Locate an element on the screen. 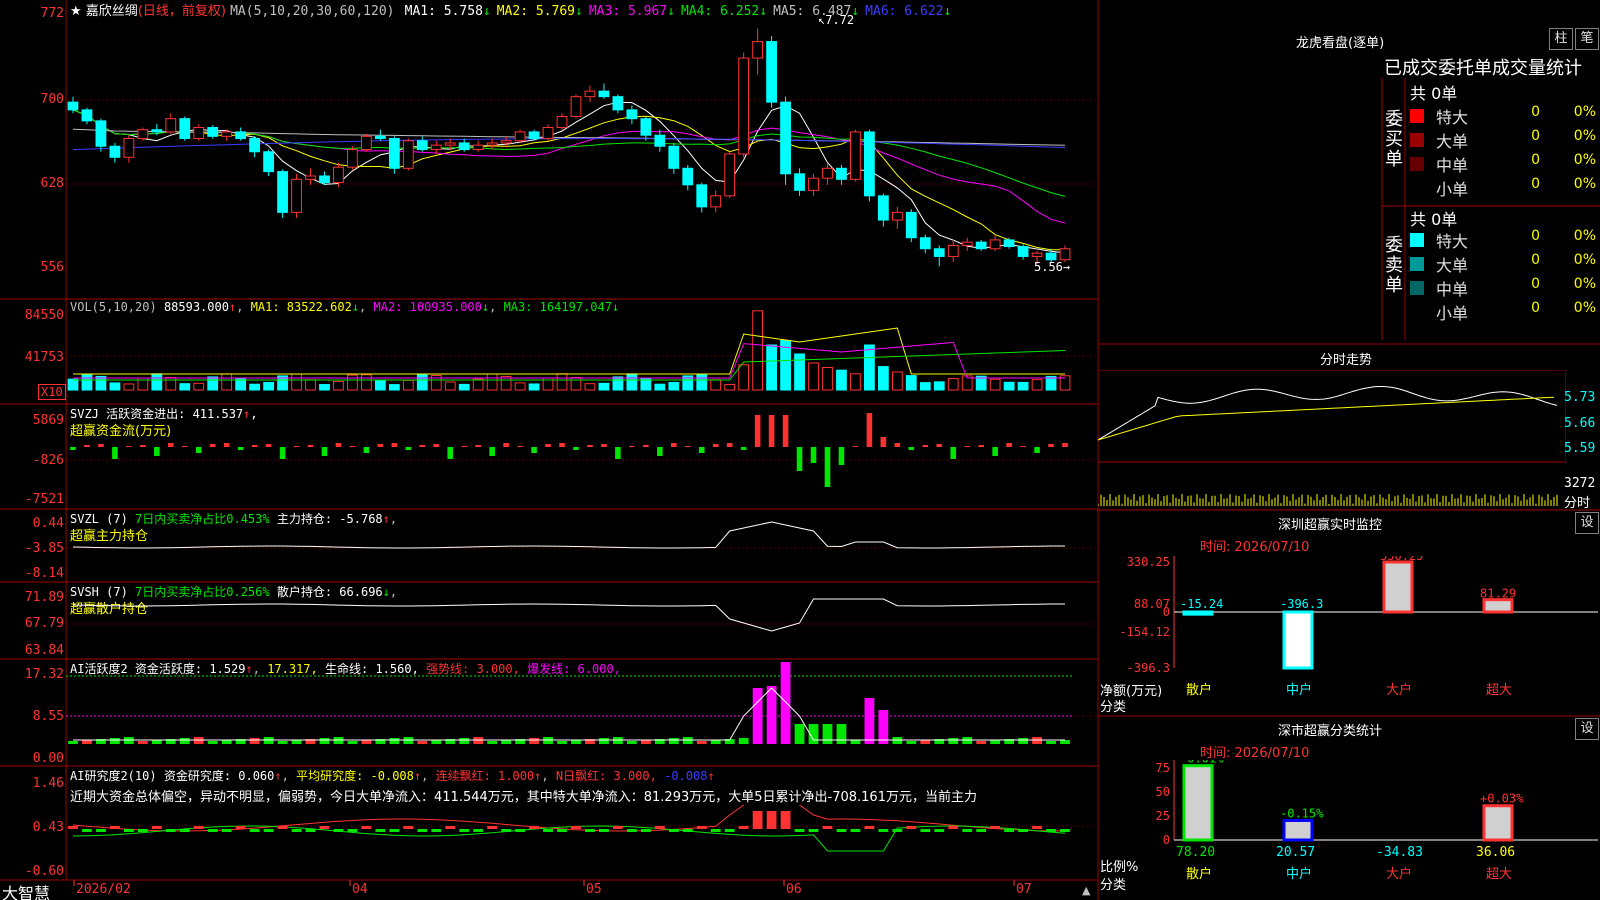 The width and height of the screenshot is (1600, 900). svzl-y-label: -3.85 is located at coordinates (44, 548).